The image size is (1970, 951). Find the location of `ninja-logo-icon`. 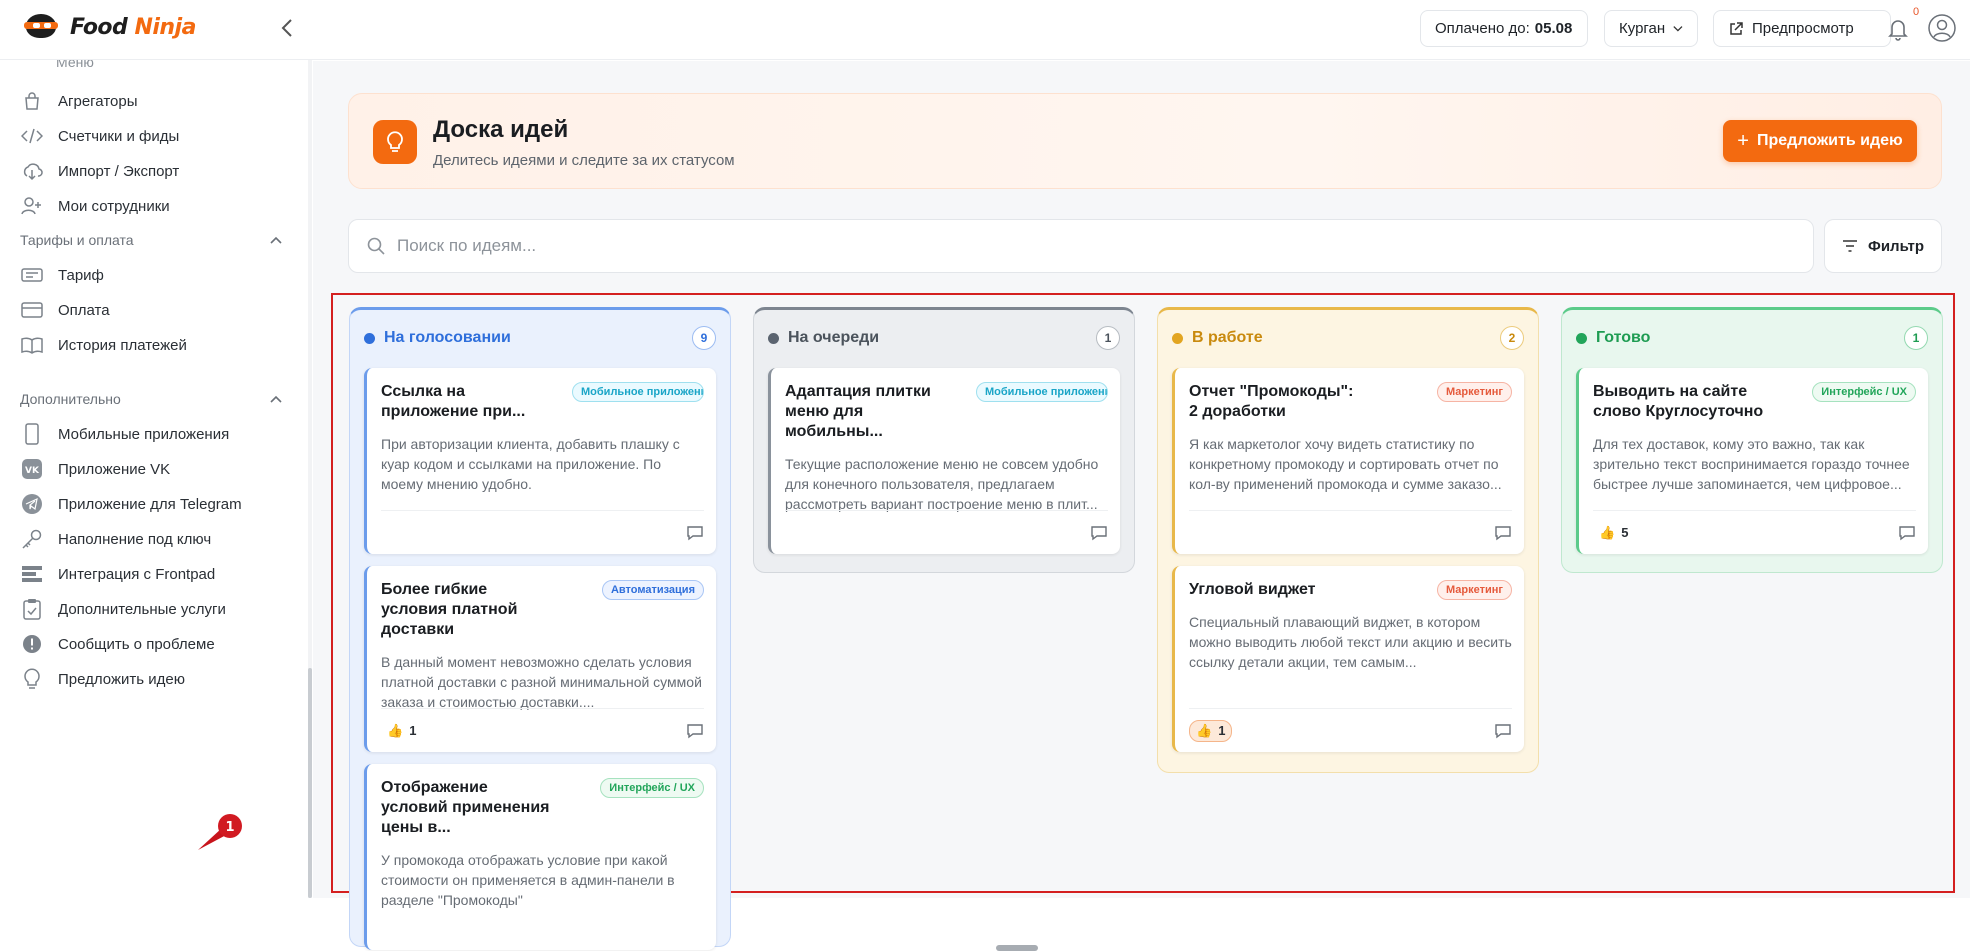

ninja-logo-icon is located at coordinates (42, 27).